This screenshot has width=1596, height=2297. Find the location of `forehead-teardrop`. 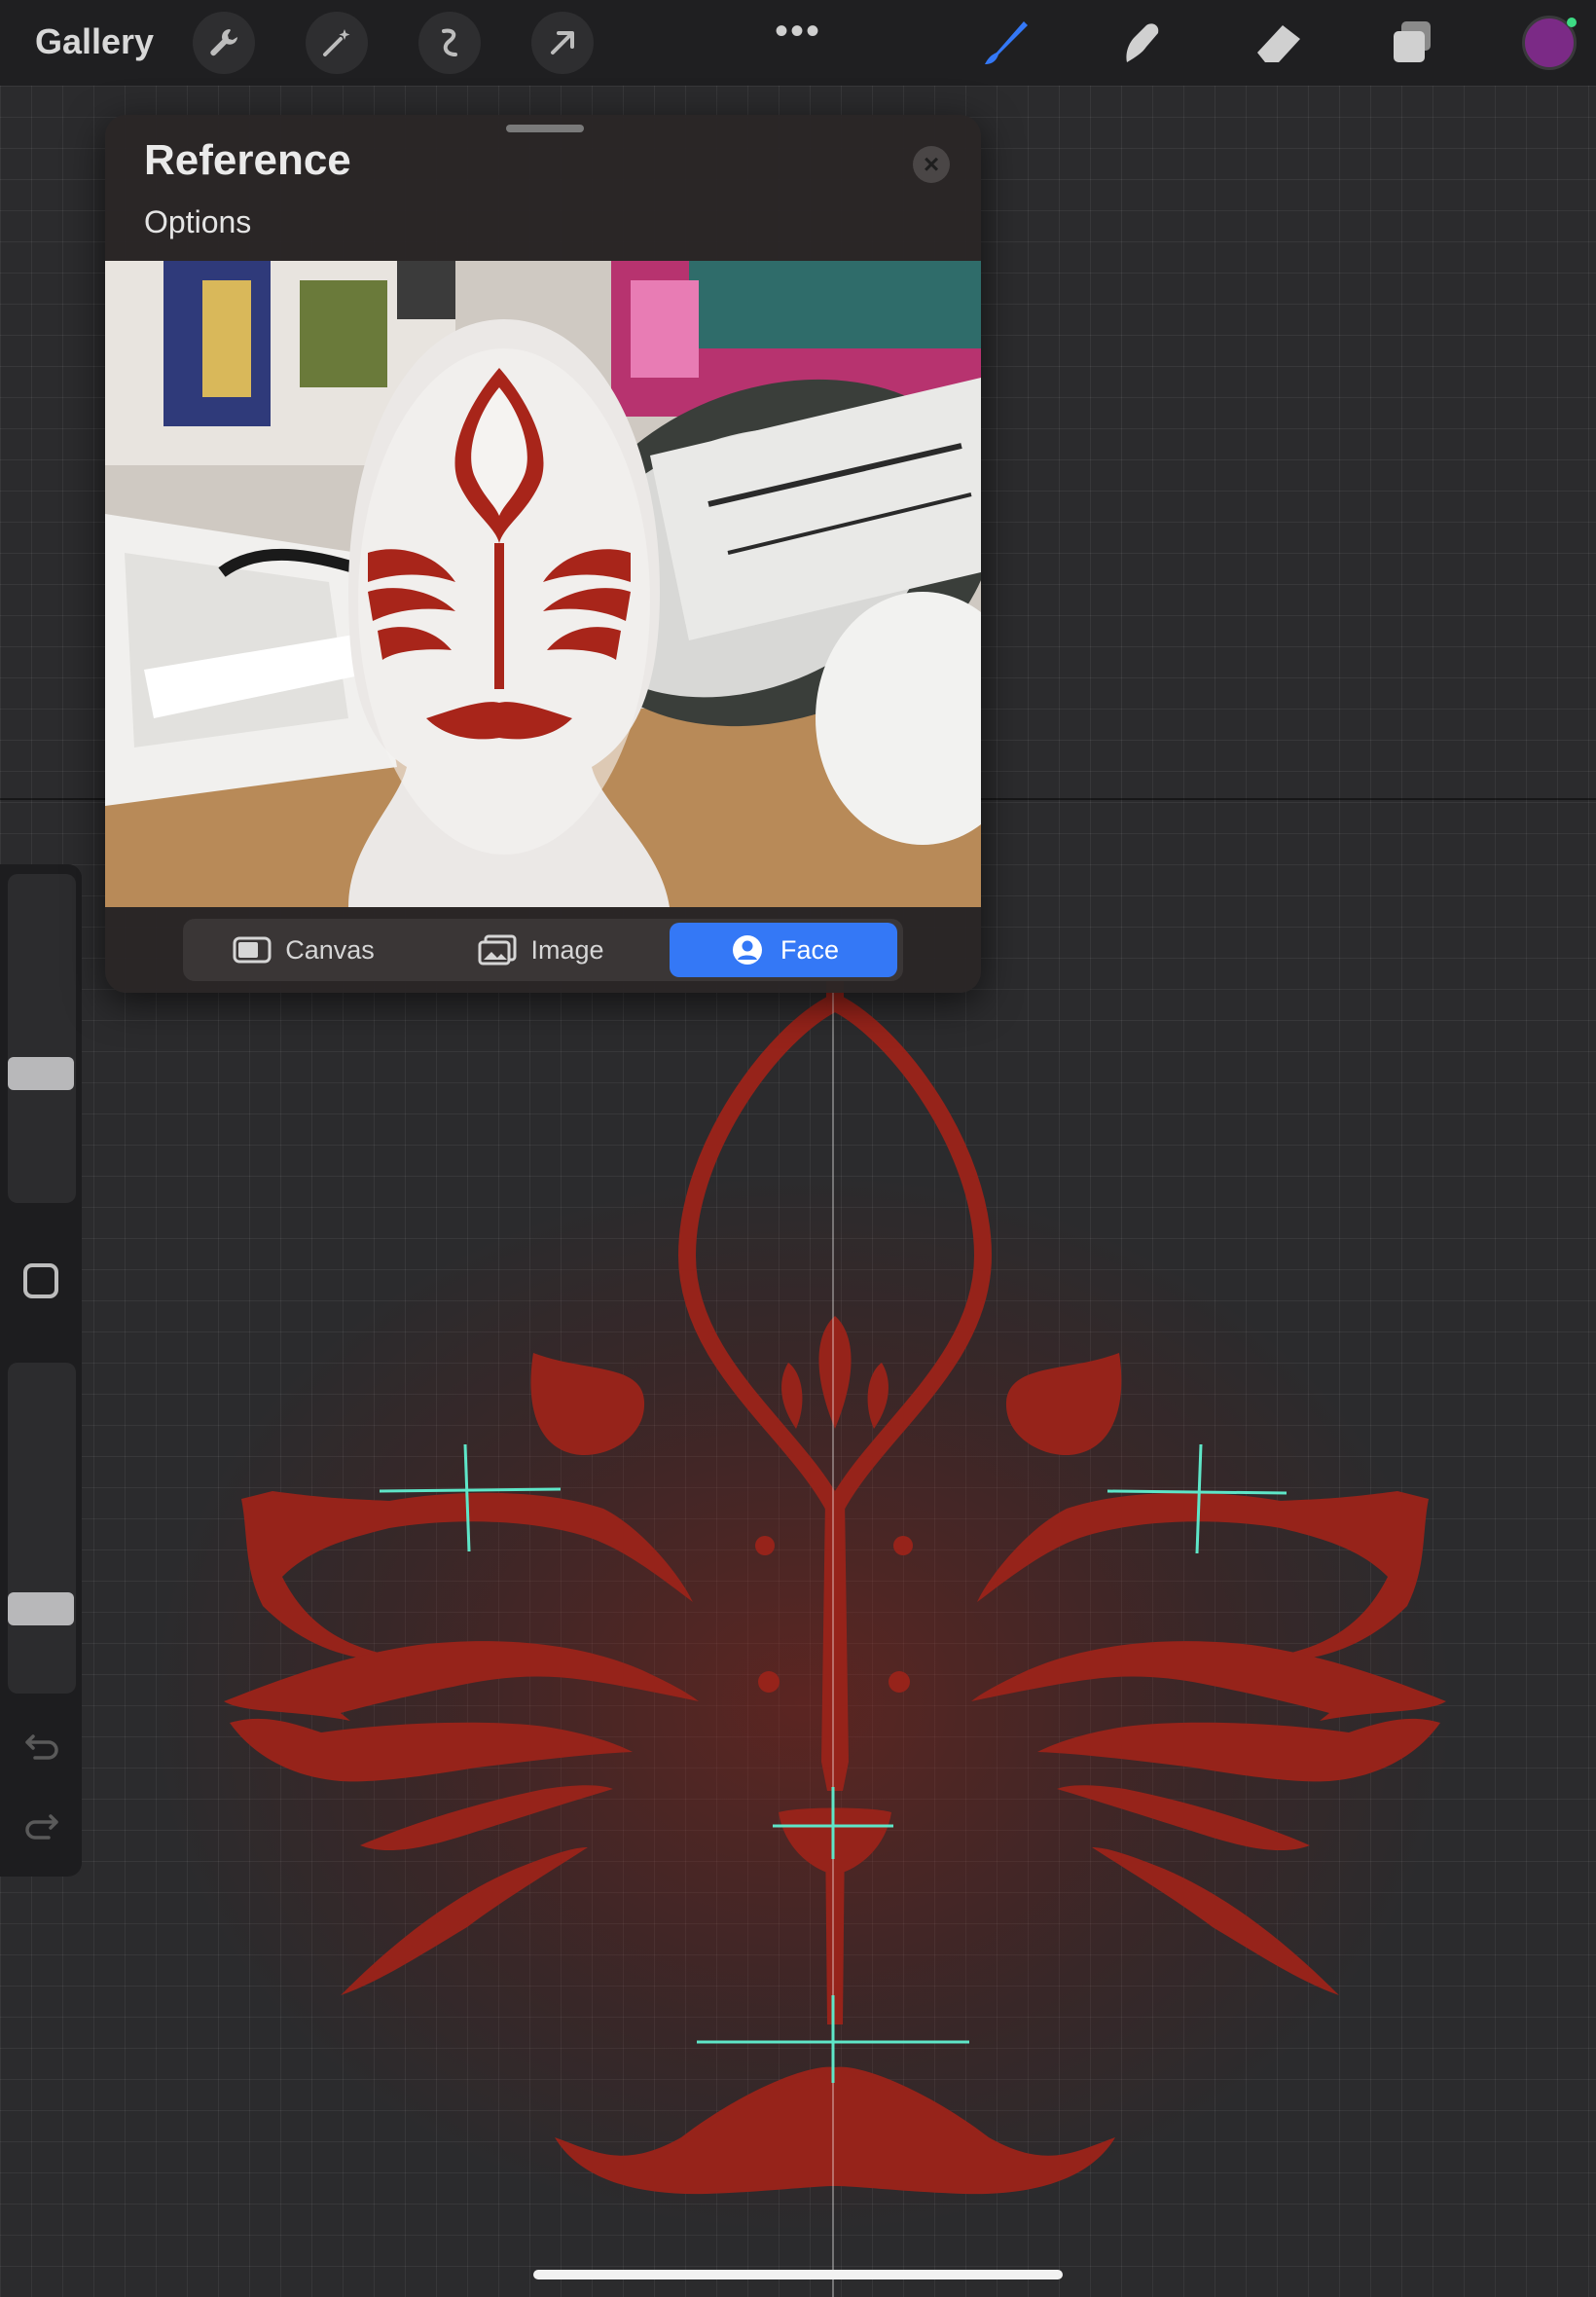

forehead-teardrop is located at coordinates (835, 1260).